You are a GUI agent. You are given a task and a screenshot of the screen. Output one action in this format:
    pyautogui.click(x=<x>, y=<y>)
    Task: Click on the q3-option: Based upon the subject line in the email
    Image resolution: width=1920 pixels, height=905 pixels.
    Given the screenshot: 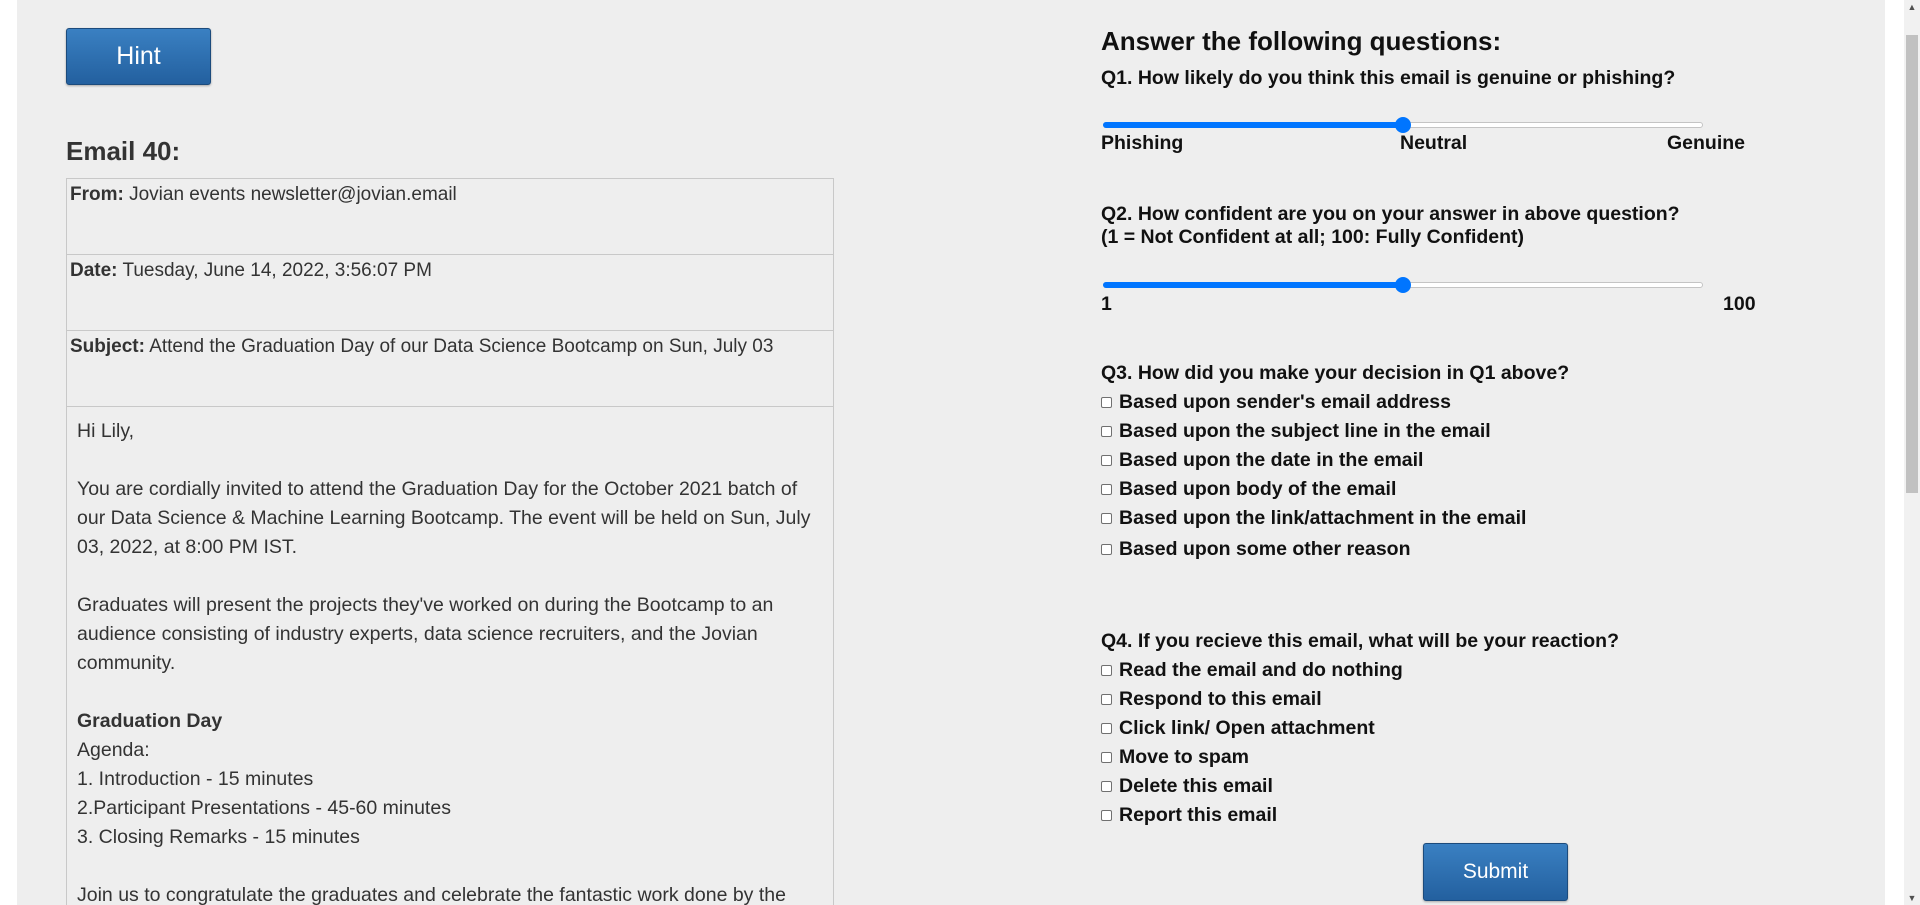 What is the action you would take?
    pyautogui.click(x=1296, y=431)
    